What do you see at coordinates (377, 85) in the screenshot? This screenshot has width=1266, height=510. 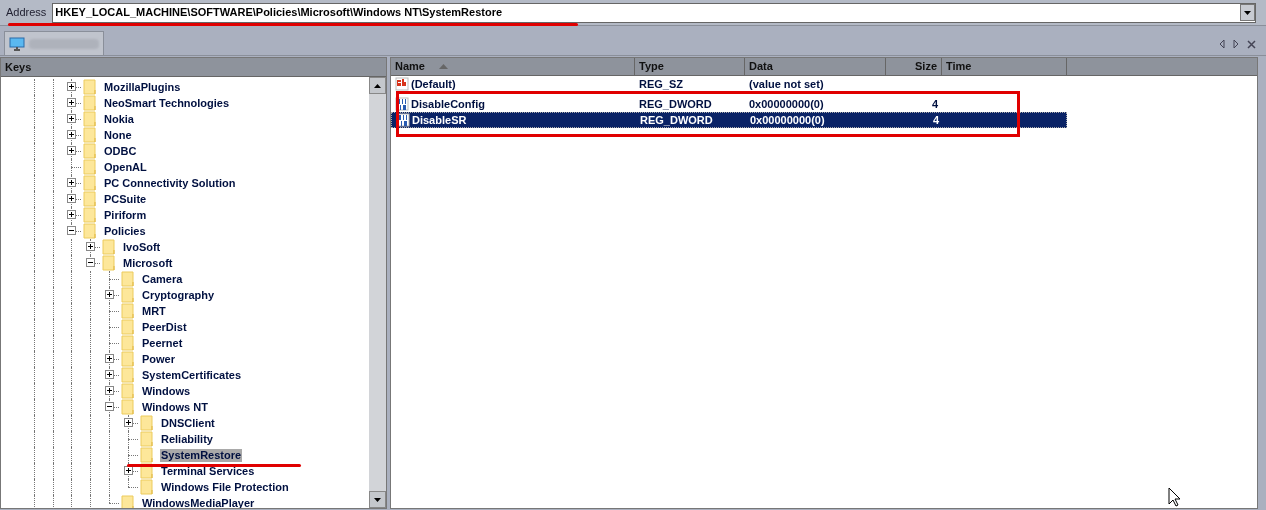 I see `scroll-up-icon` at bounding box center [377, 85].